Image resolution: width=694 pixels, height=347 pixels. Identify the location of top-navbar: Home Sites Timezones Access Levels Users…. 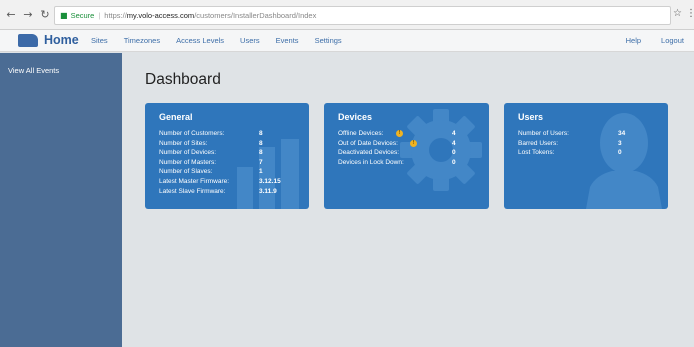
(347, 41).